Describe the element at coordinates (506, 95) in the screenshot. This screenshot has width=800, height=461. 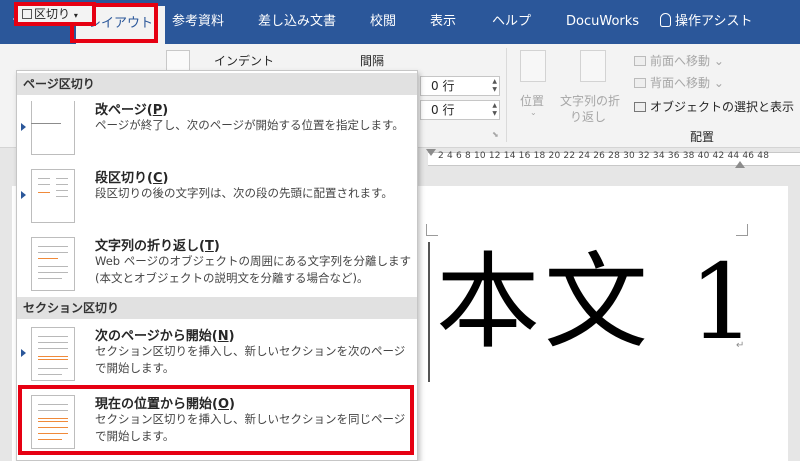
I see `ribbon-separator` at that location.